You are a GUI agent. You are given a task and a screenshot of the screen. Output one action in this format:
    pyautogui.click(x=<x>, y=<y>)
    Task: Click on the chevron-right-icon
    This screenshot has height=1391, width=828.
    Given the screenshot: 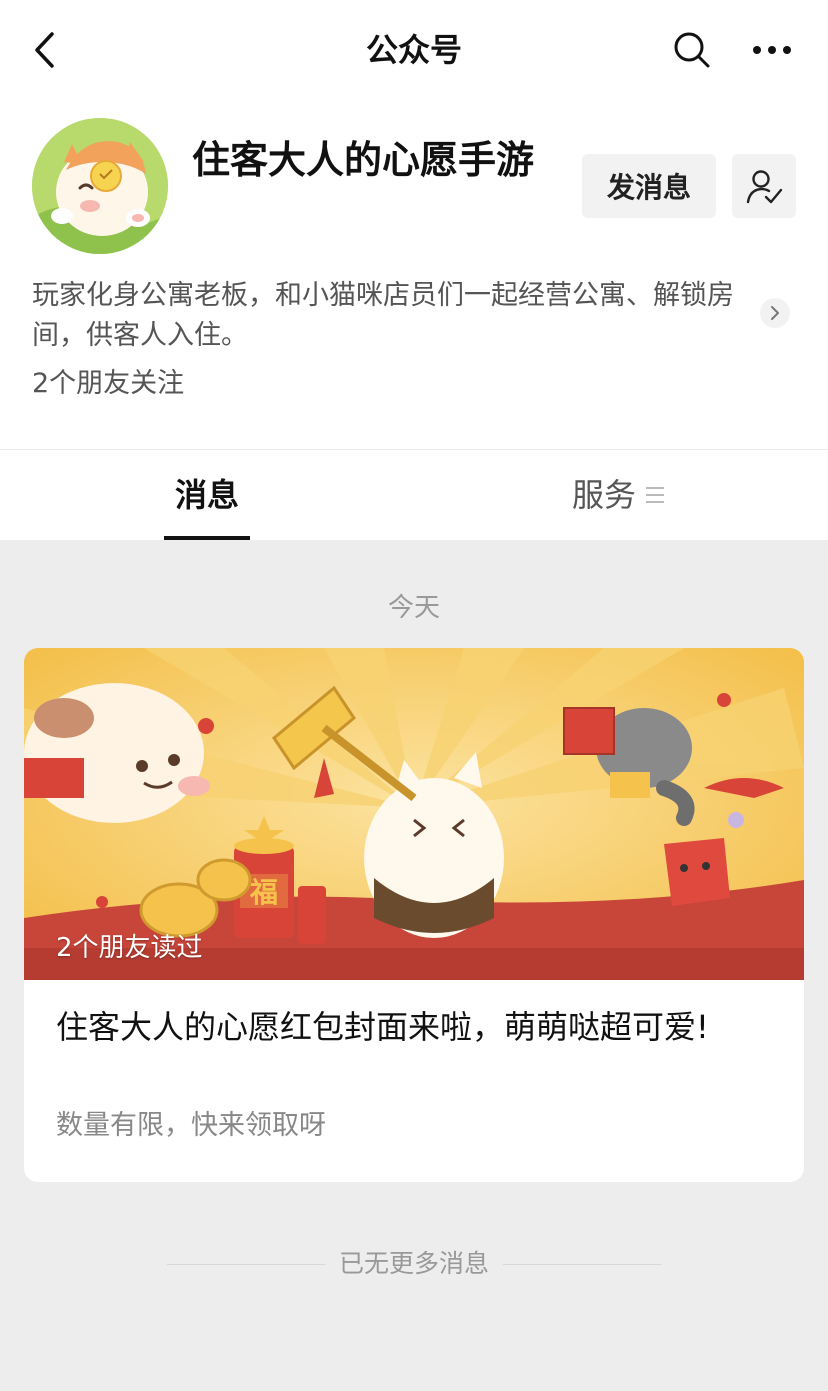 What is the action you would take?
    pyautogui.click(x=775, y=313)
    